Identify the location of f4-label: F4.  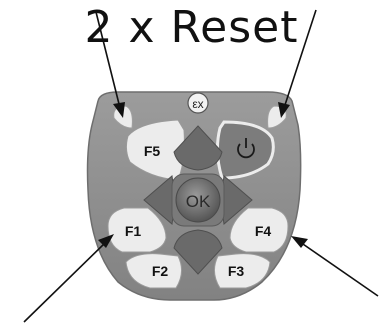
(263, 231).